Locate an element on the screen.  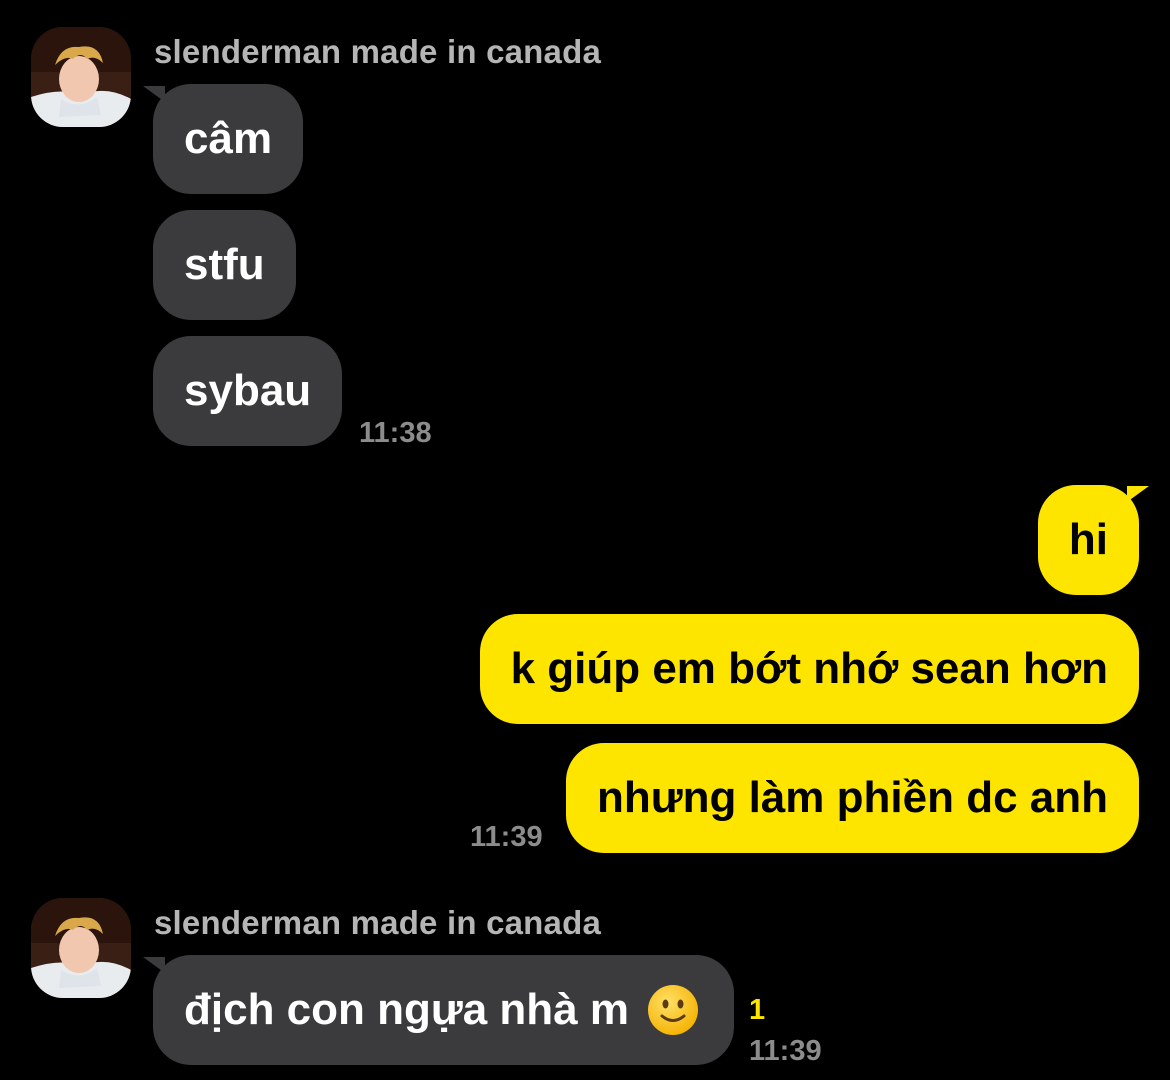
message-bubble: stfu is located at coordinates (224, 265).